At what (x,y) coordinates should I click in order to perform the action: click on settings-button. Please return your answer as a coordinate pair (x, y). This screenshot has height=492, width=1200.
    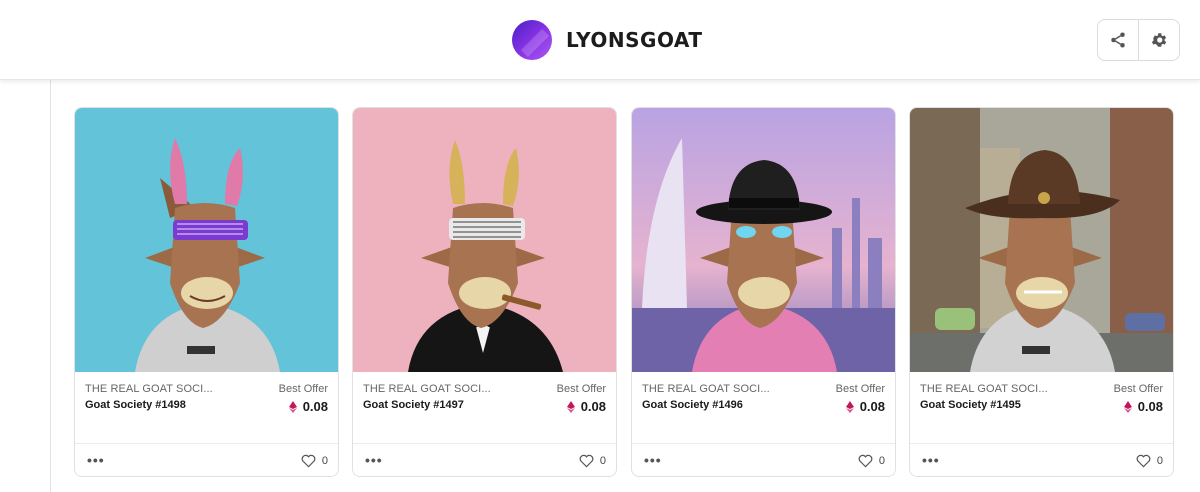
    Looking at the image, I should click on (1158, 40).